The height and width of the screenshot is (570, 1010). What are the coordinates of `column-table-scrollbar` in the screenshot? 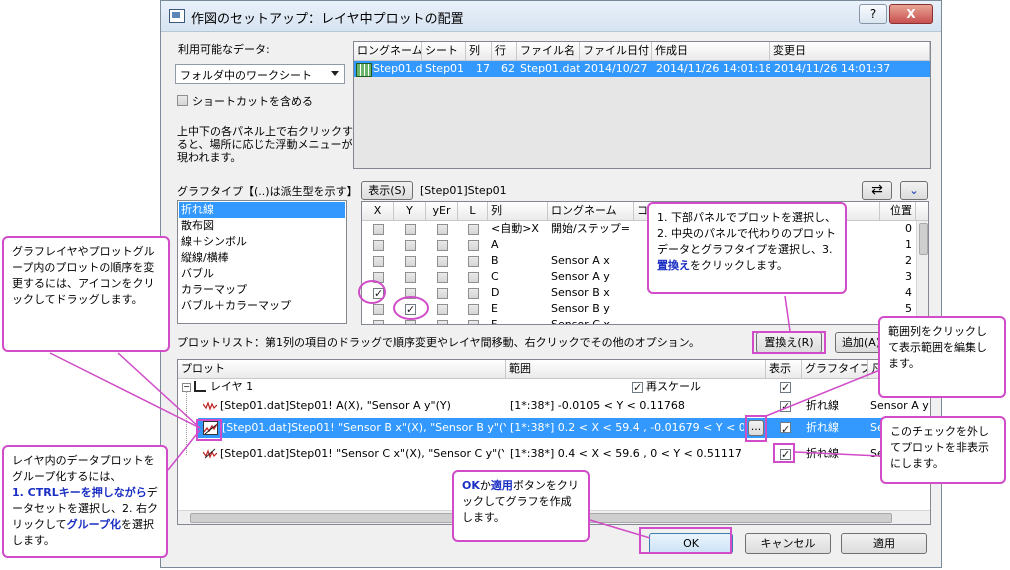 It's located at (922, 272).